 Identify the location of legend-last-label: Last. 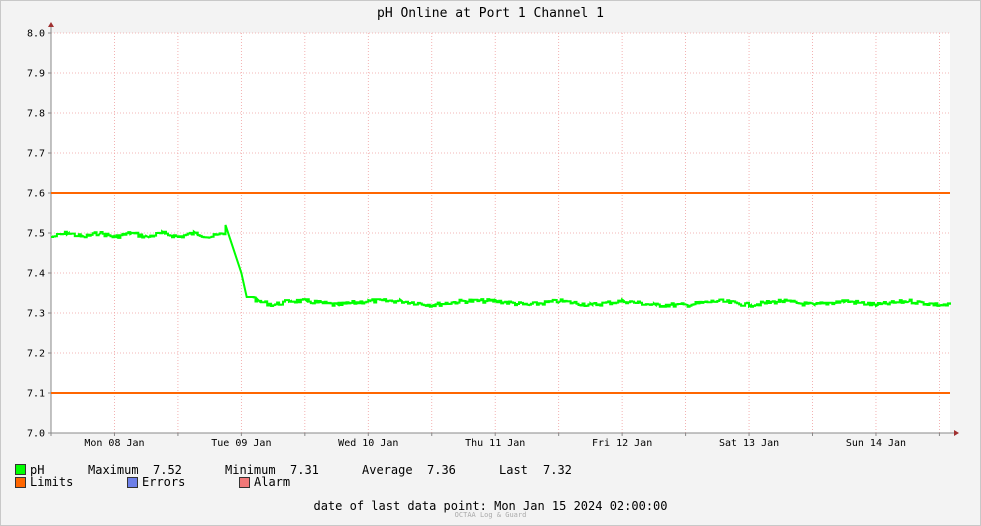
(513, 470).